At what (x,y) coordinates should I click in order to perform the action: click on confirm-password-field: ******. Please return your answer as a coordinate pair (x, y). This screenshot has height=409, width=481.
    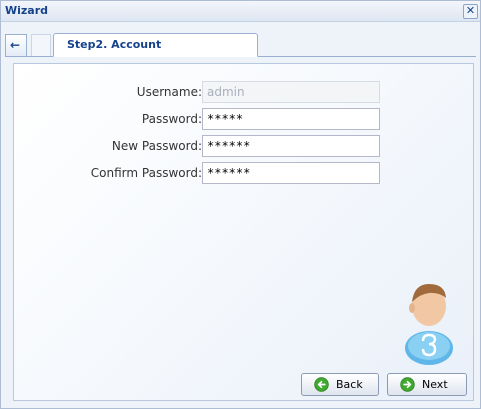
    Looking at the image, I should click on (291, 173).